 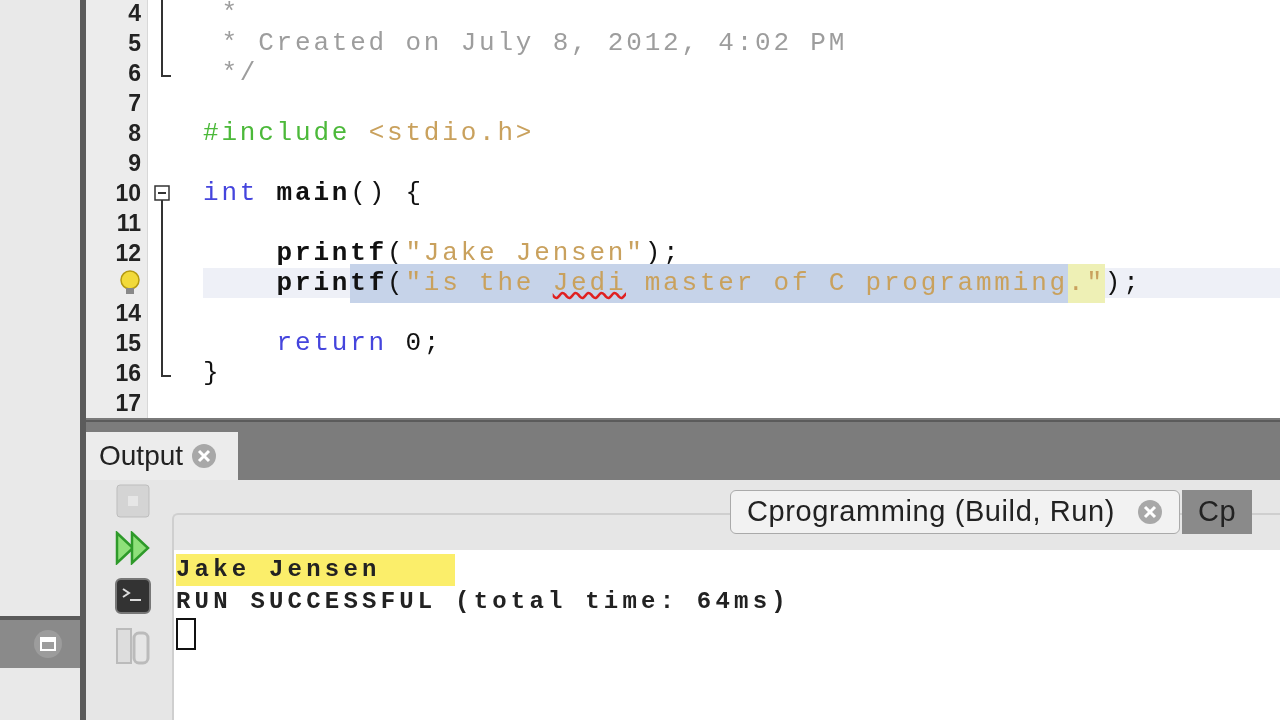 I want to click on line-number: 15, so click(x=128, y=343).